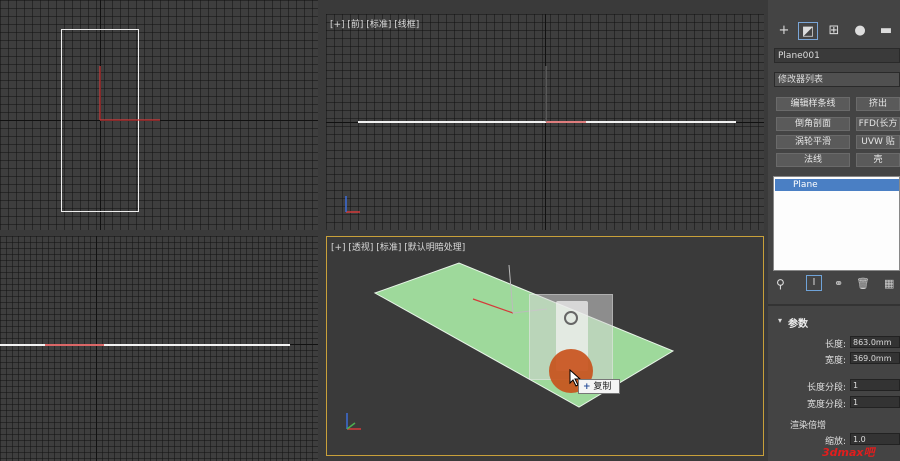 This screenshot has width=900, height=461. Describe the element at coordinates (784, 31) in the screenshot. I see `create-icon: +` at that location.